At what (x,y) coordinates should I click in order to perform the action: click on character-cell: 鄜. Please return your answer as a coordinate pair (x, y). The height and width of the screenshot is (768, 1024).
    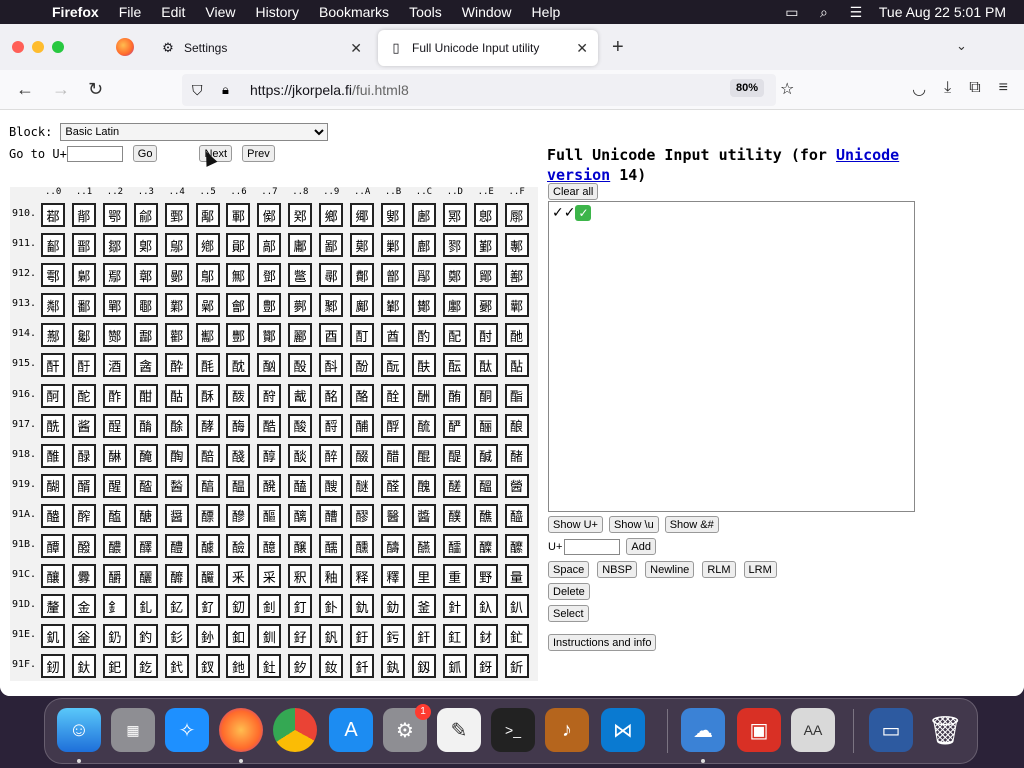
    Looking at the image, I should click on (423, 245).